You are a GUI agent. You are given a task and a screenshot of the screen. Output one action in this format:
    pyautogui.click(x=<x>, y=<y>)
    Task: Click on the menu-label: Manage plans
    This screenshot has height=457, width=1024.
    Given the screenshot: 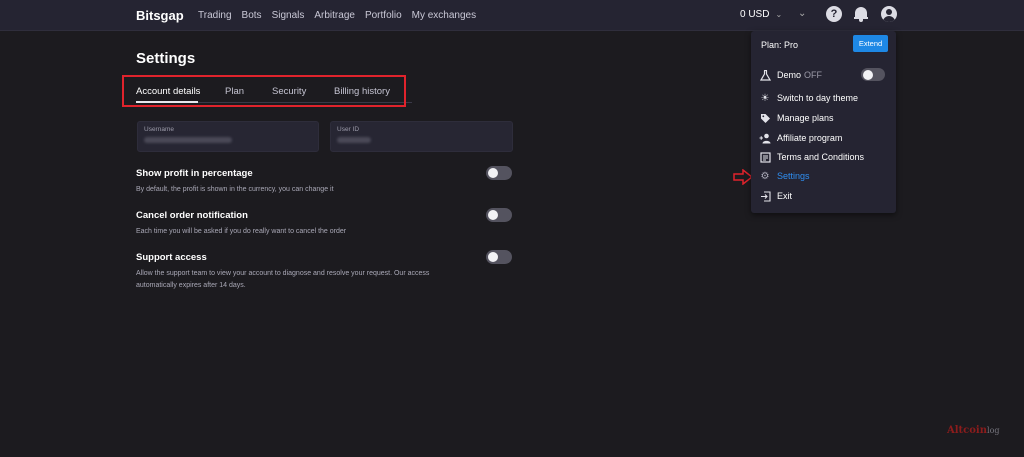 What is the action you would take?
    pyautogui.click(x=805, y=118)
    